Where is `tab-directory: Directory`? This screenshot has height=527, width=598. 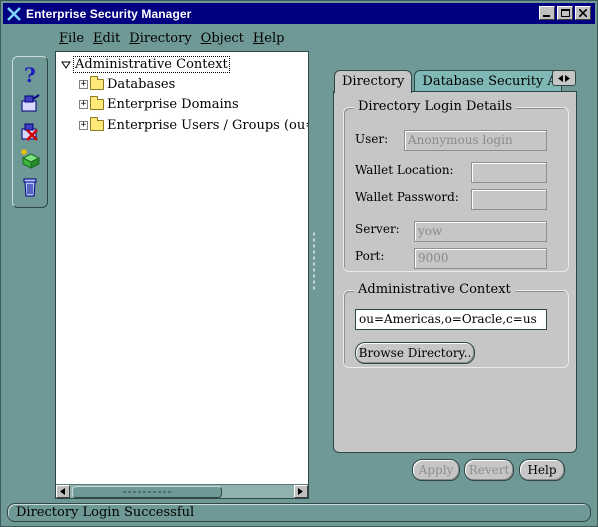 tab-directory: Directory is located at coordinates (373, 81).